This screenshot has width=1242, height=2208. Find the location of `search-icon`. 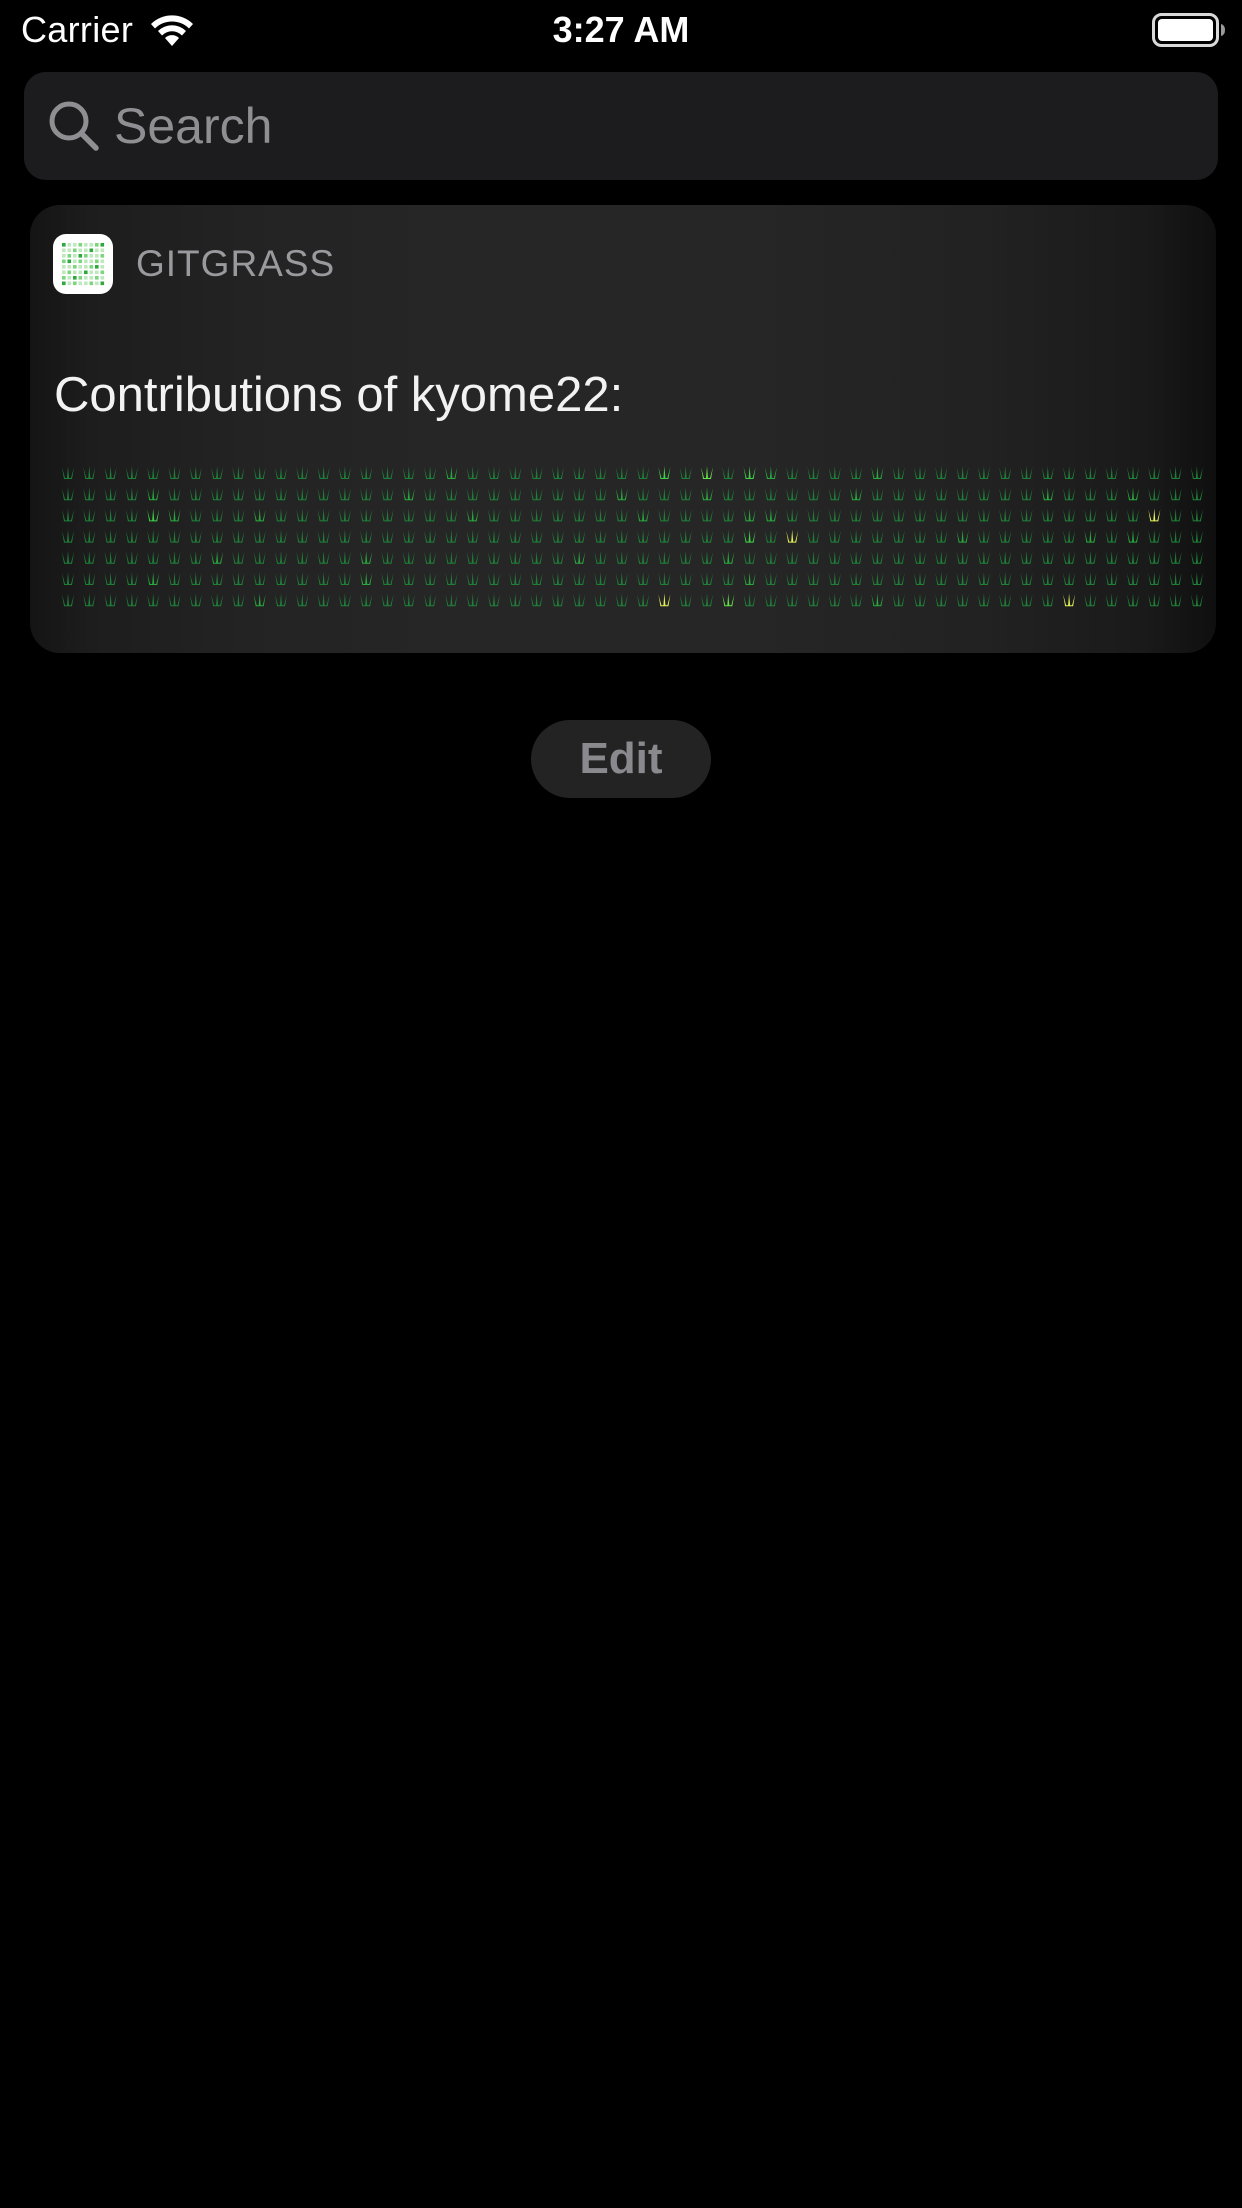

search-icon is located at coordinates (74, 126).